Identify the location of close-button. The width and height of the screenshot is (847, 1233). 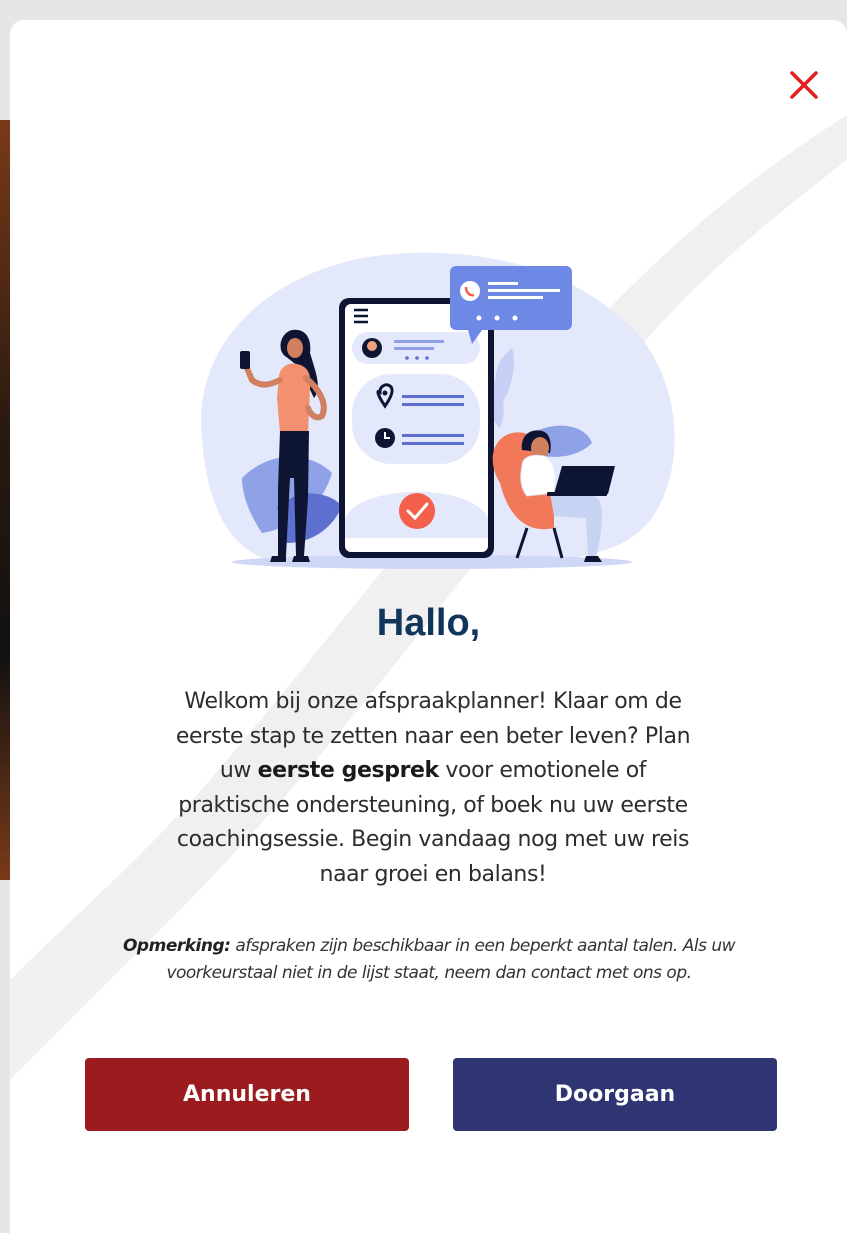
(804, 85).